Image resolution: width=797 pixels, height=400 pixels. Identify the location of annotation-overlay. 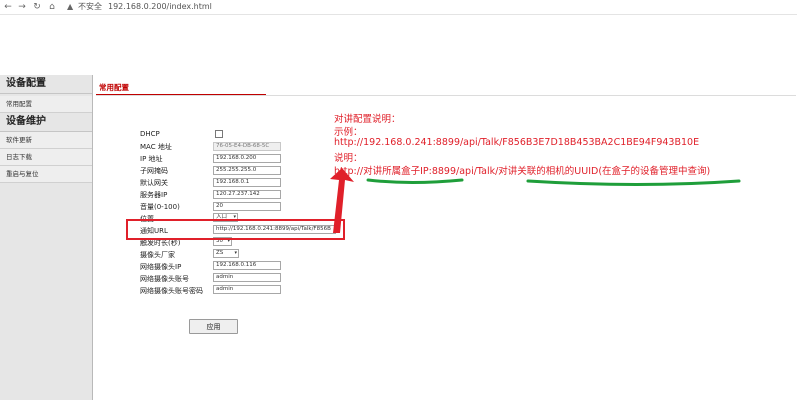
(535, 200).